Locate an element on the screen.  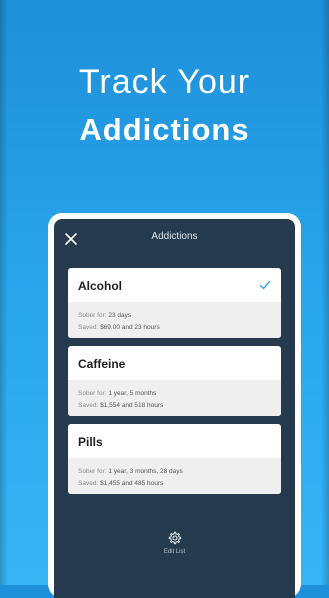
gear-icon is located at coordinates (174, 538).